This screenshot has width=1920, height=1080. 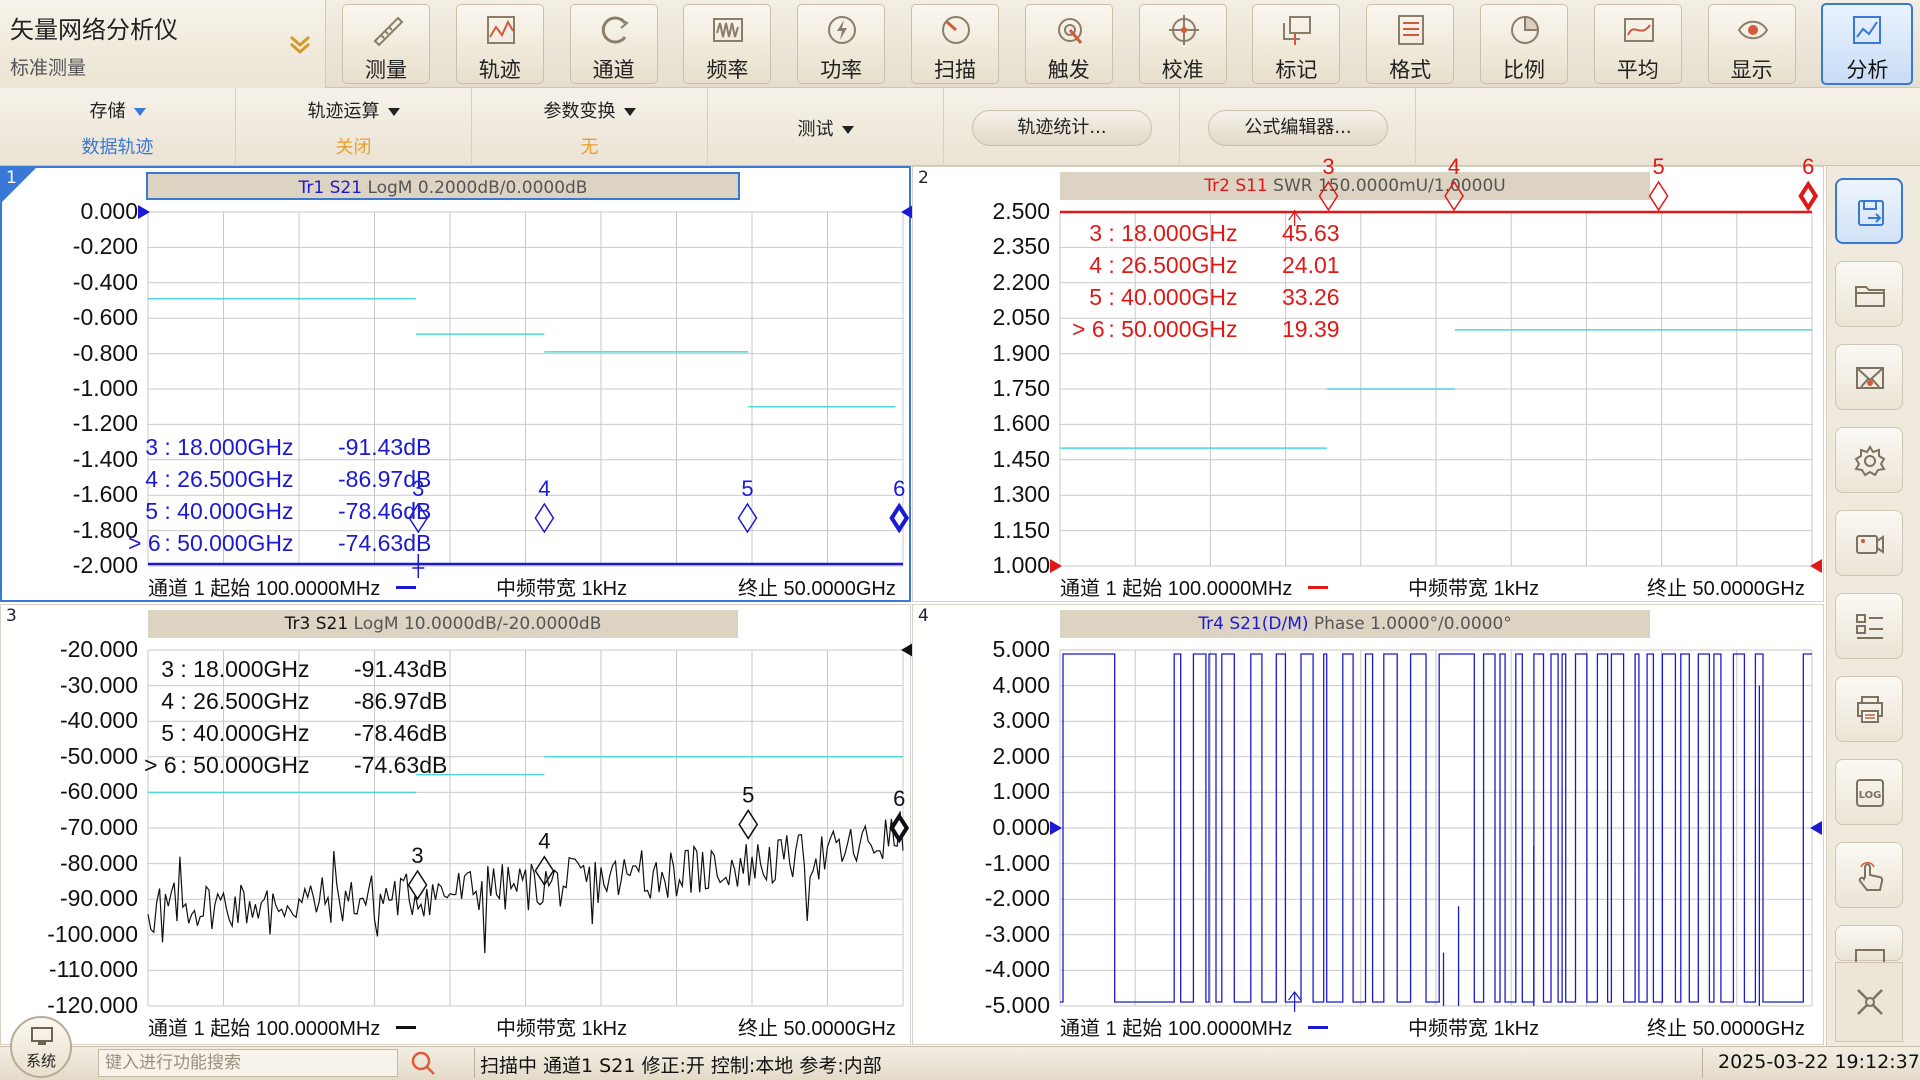 What do you see at coordinates (1524, 70) in the screenshot?
I see `toolbar-button-label: 比例` at bounding box center [1524, 70].